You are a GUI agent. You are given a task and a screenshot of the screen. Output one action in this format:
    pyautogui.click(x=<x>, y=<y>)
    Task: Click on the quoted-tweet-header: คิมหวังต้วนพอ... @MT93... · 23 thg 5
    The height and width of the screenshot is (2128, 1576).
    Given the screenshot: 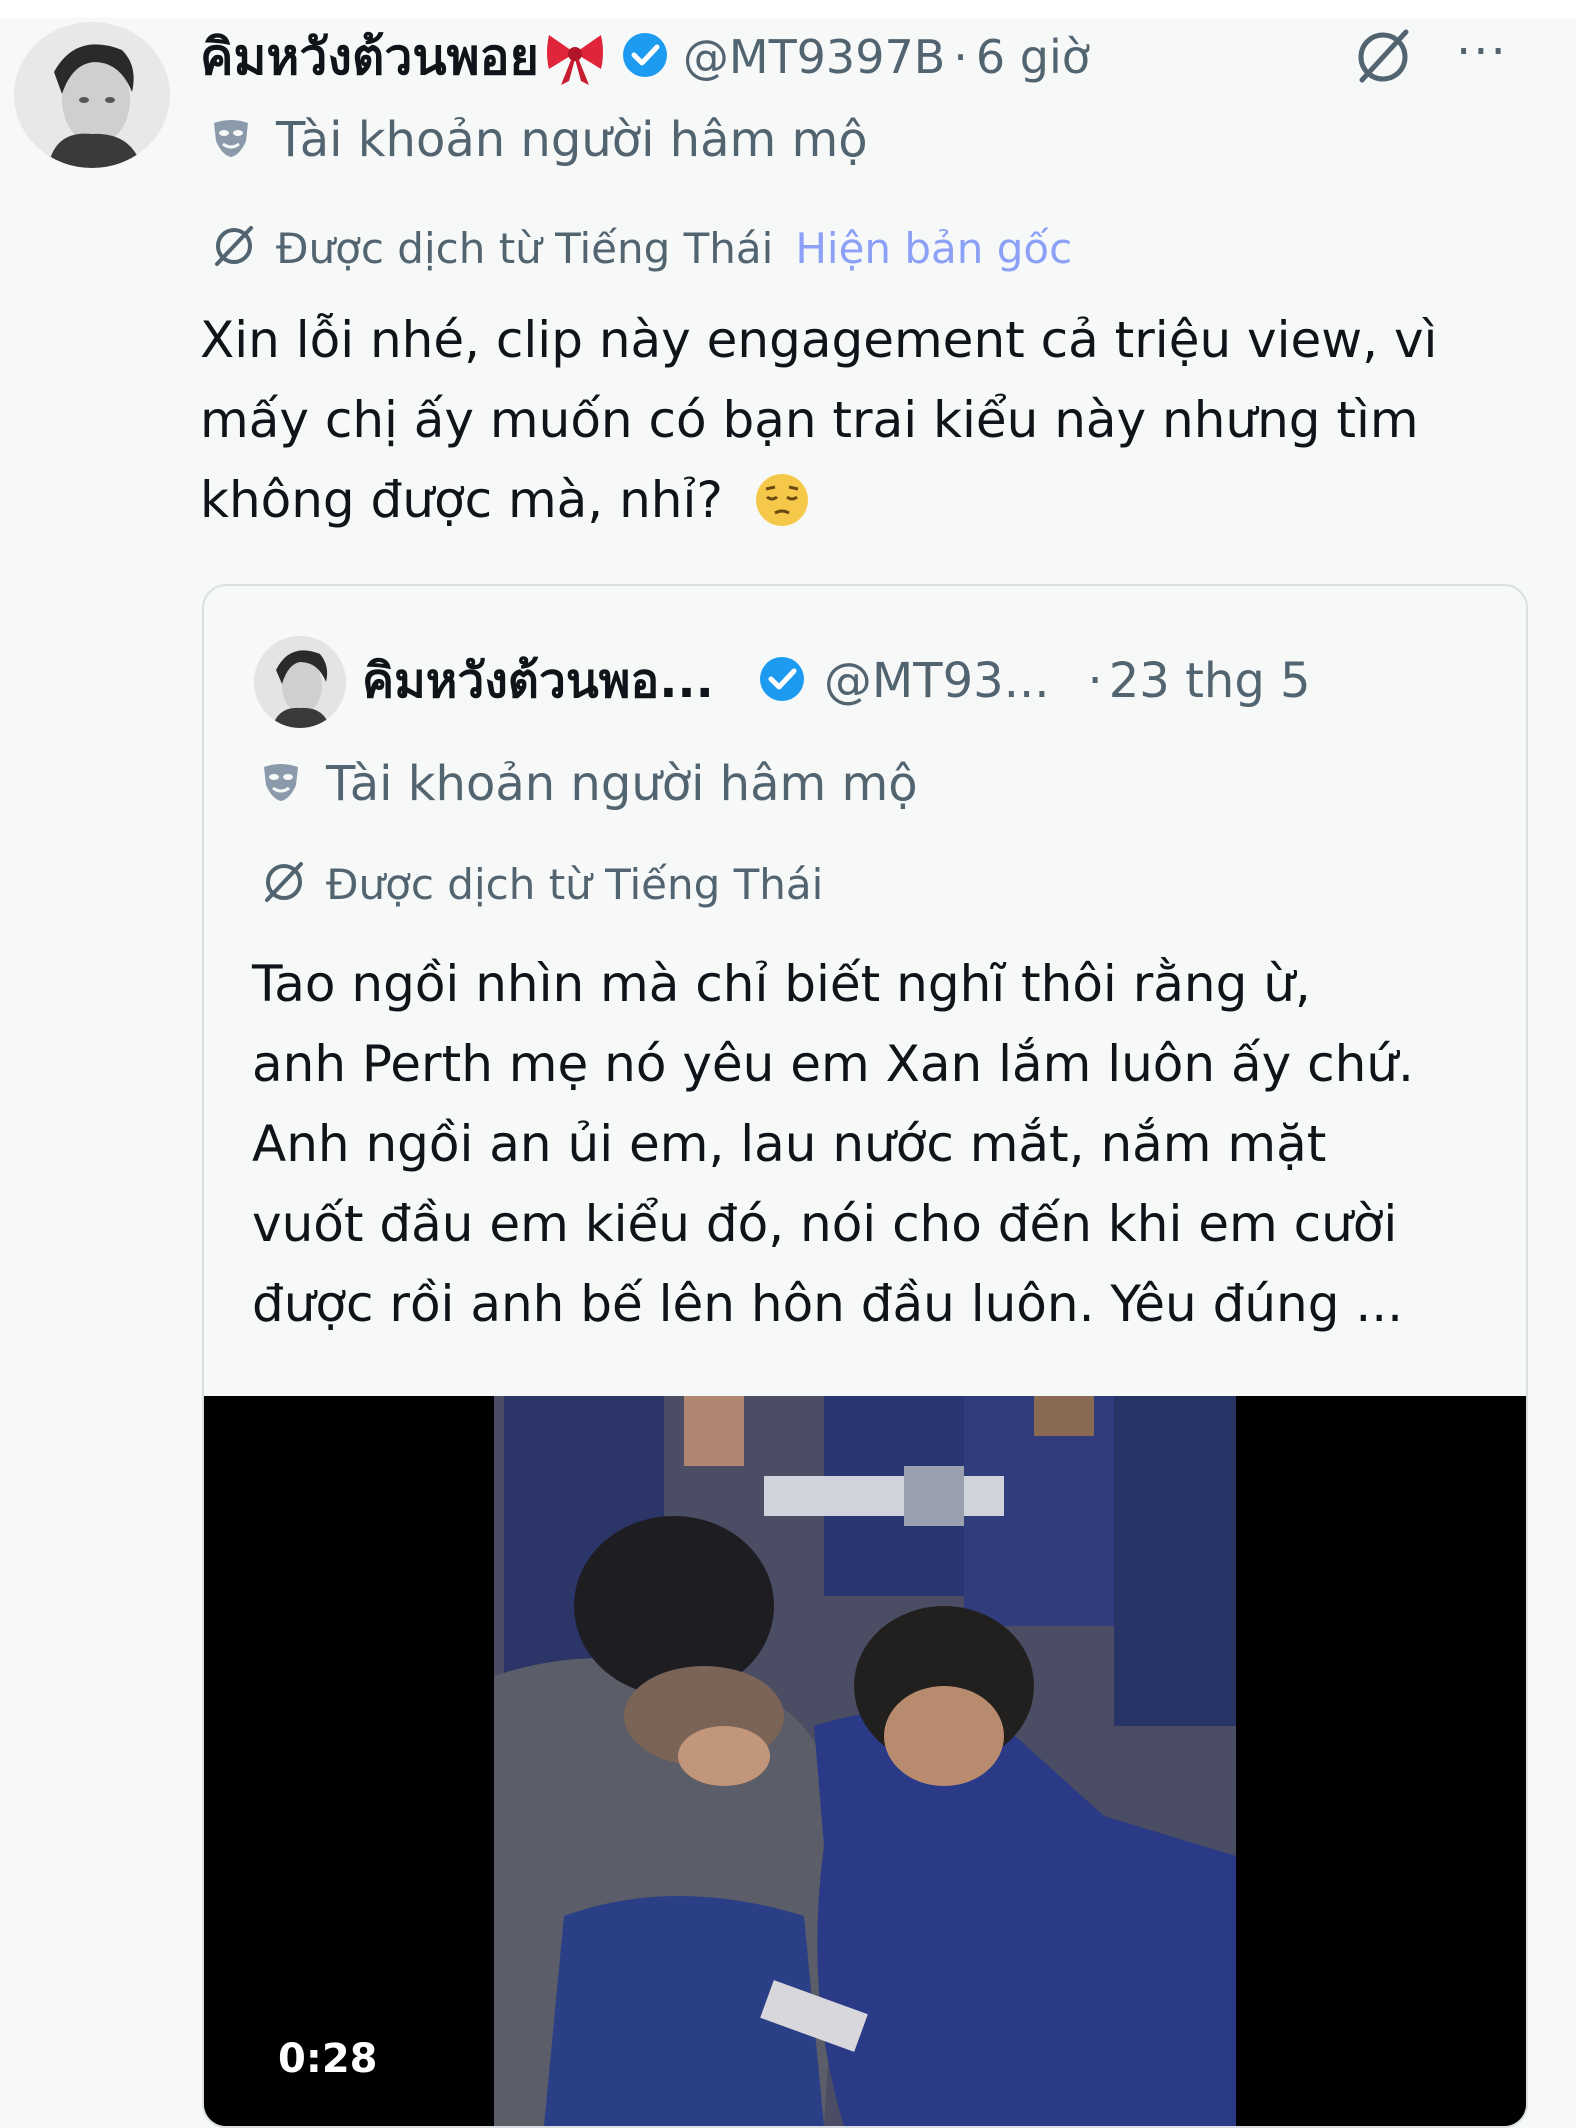 What is the action you would take?
    pyautogui.click(x=836, y=681)
    